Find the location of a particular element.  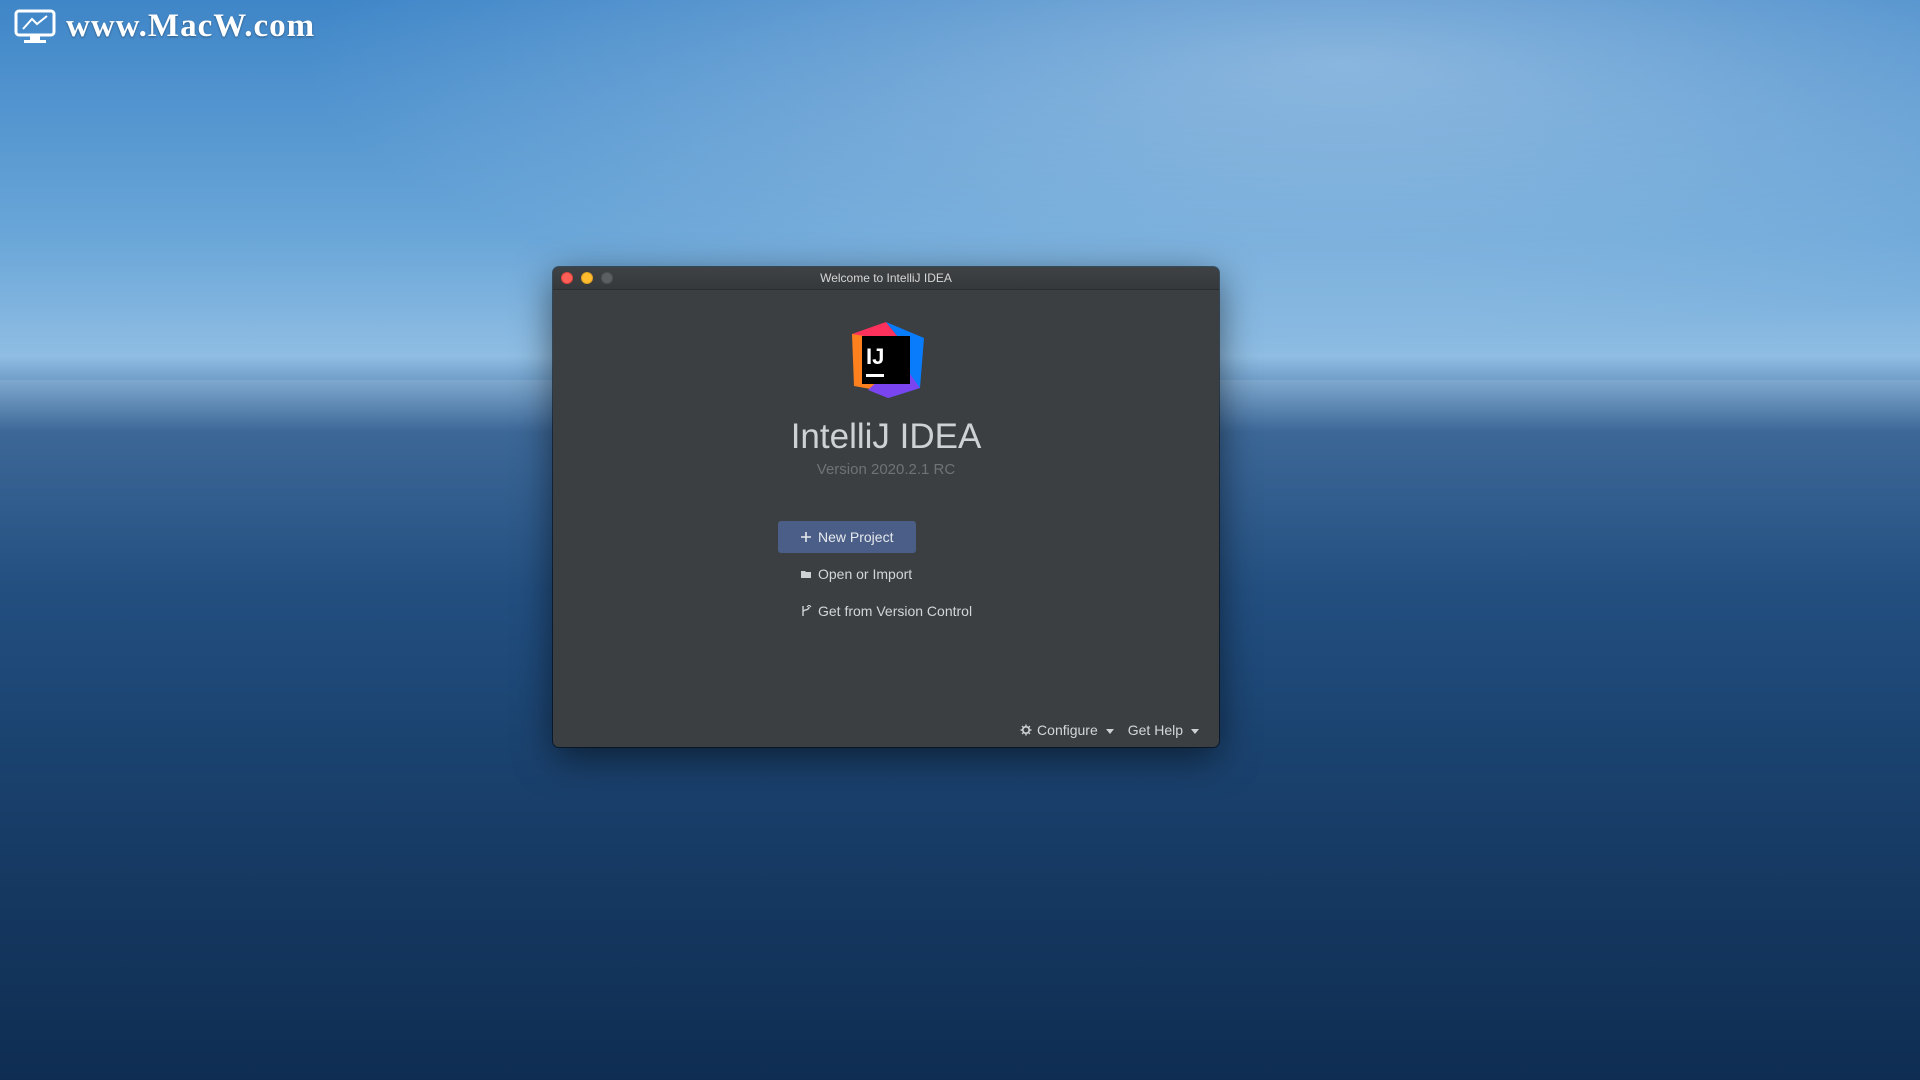

folder-icon is located at coordinates (806, 574).